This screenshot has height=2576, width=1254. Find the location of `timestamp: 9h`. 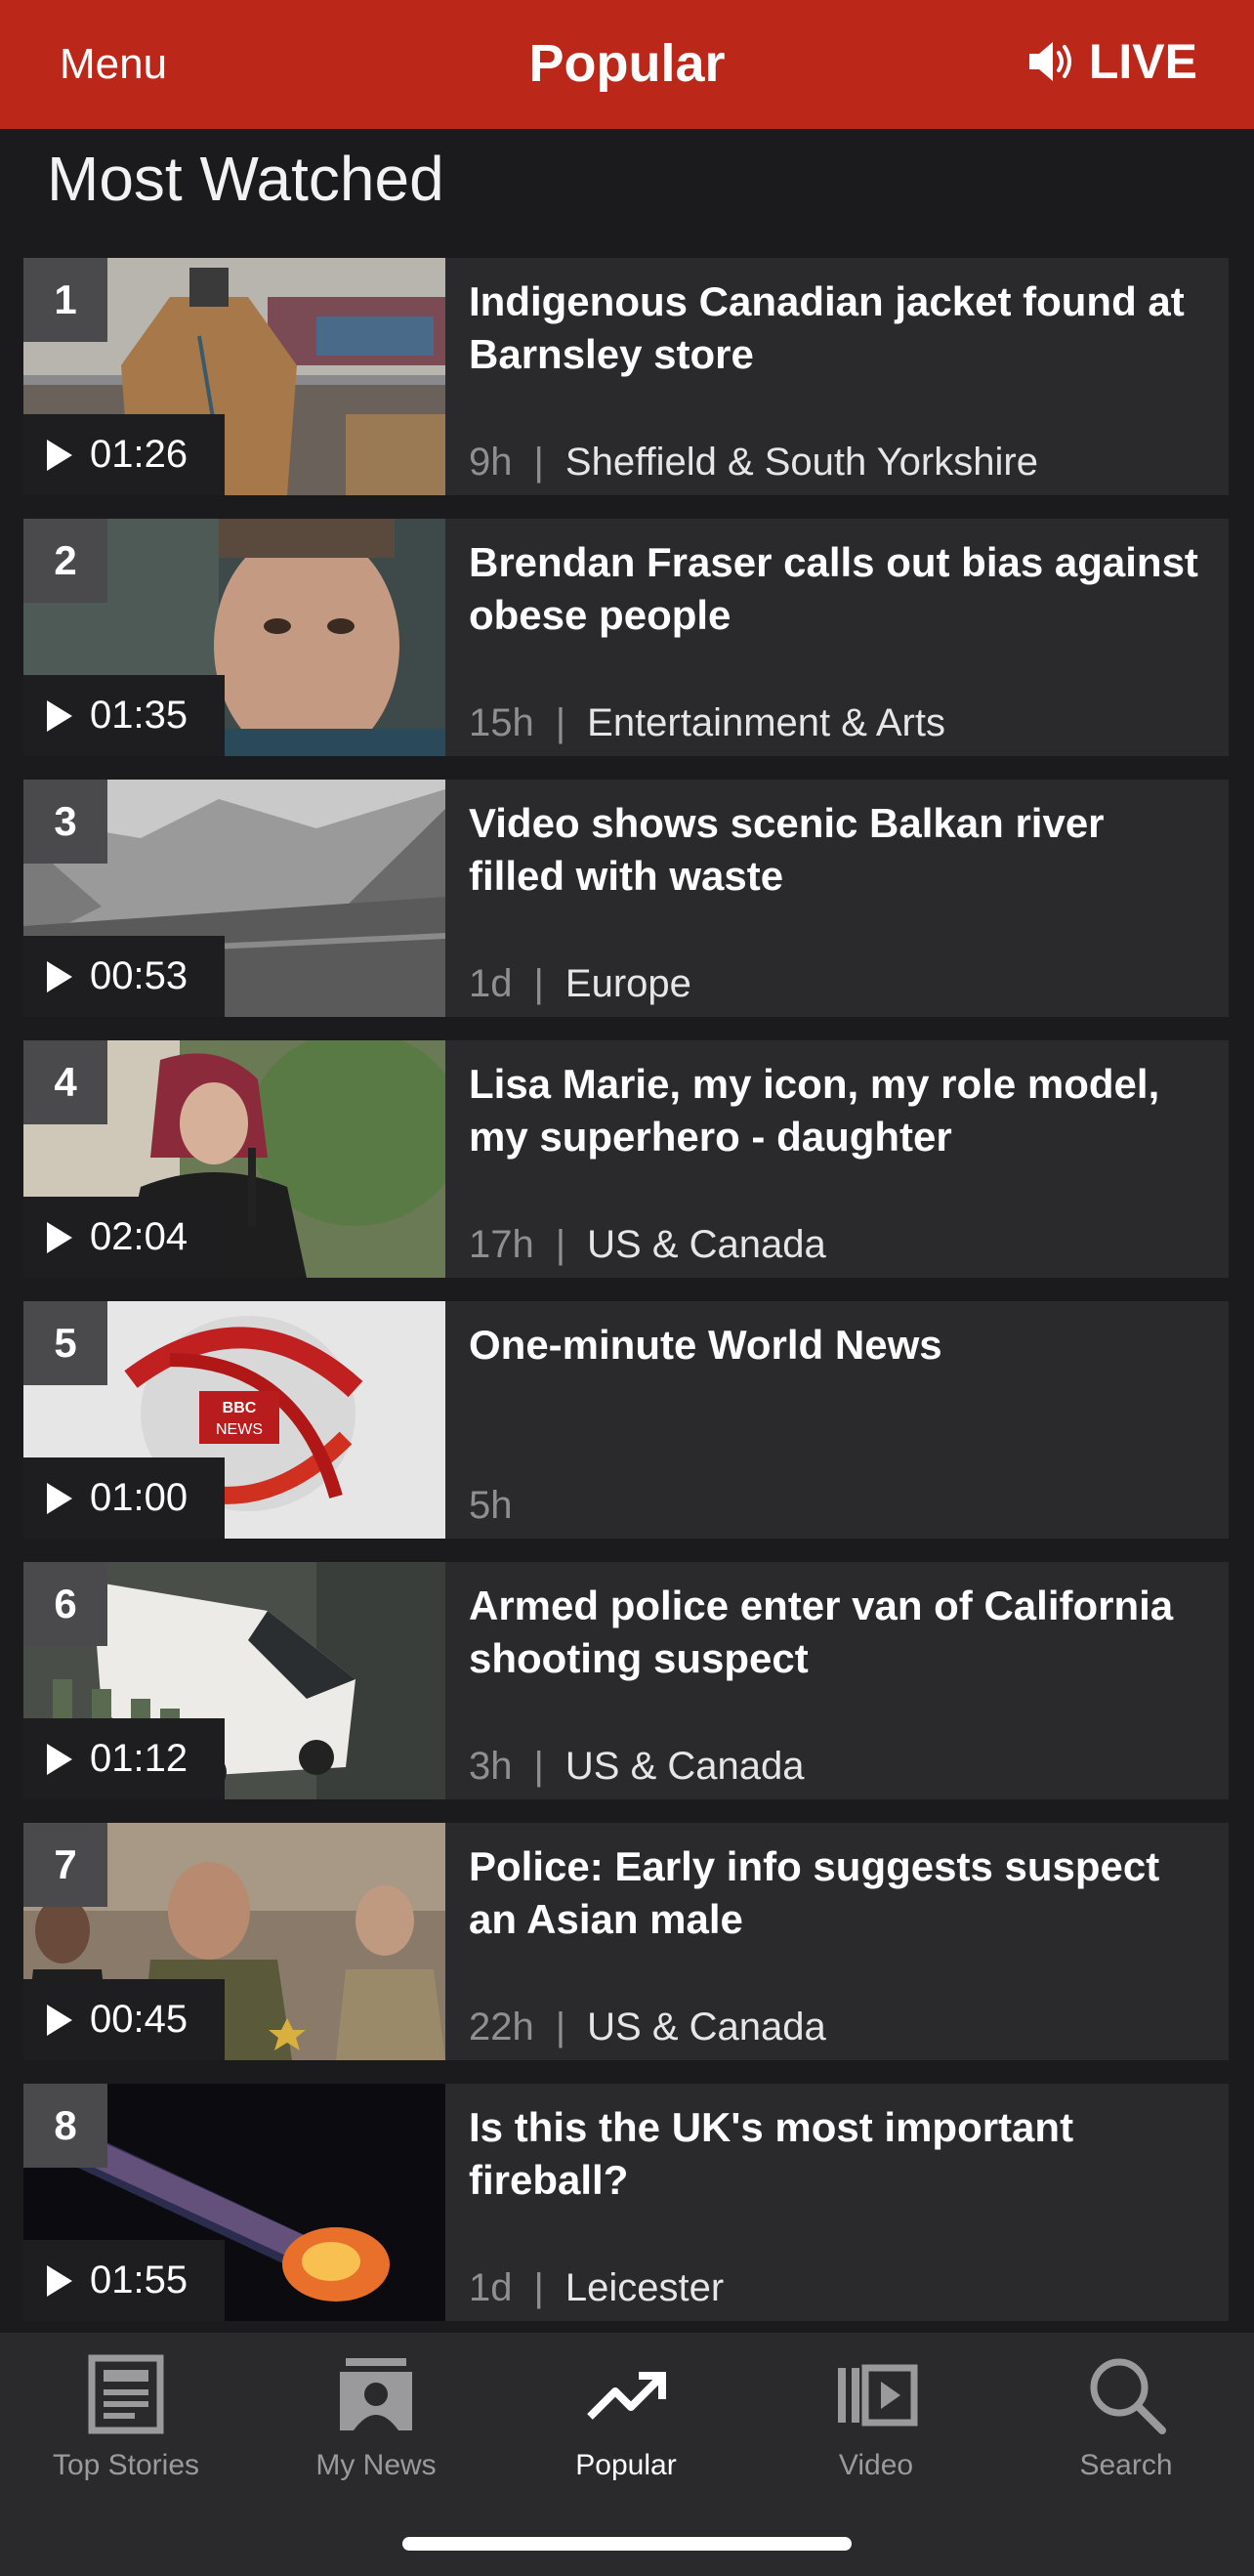

timestamp: 9h is located at coordinates (491, 462).